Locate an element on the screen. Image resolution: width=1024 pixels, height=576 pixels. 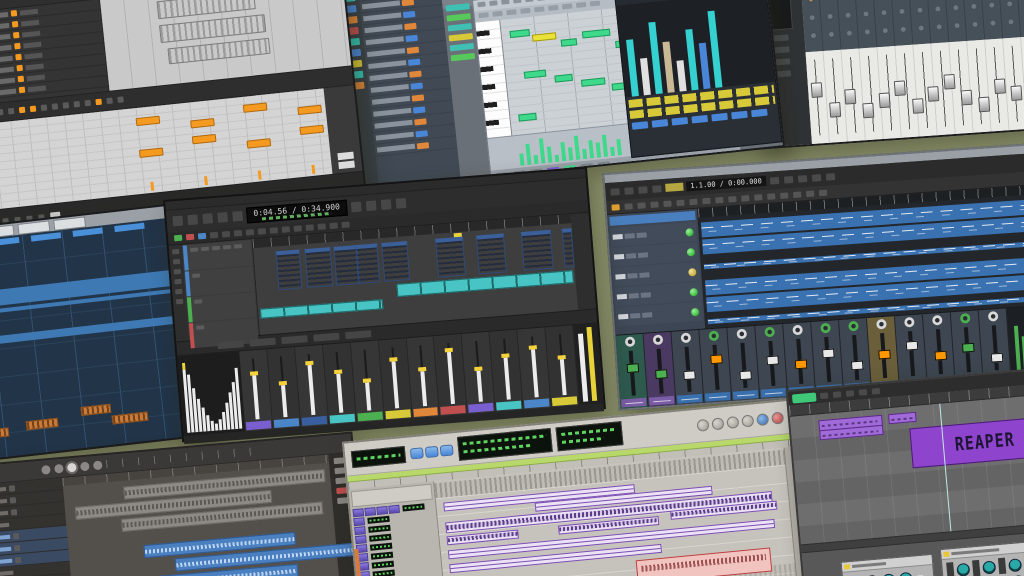
velocity-tick is located at coordinates (152, 186).